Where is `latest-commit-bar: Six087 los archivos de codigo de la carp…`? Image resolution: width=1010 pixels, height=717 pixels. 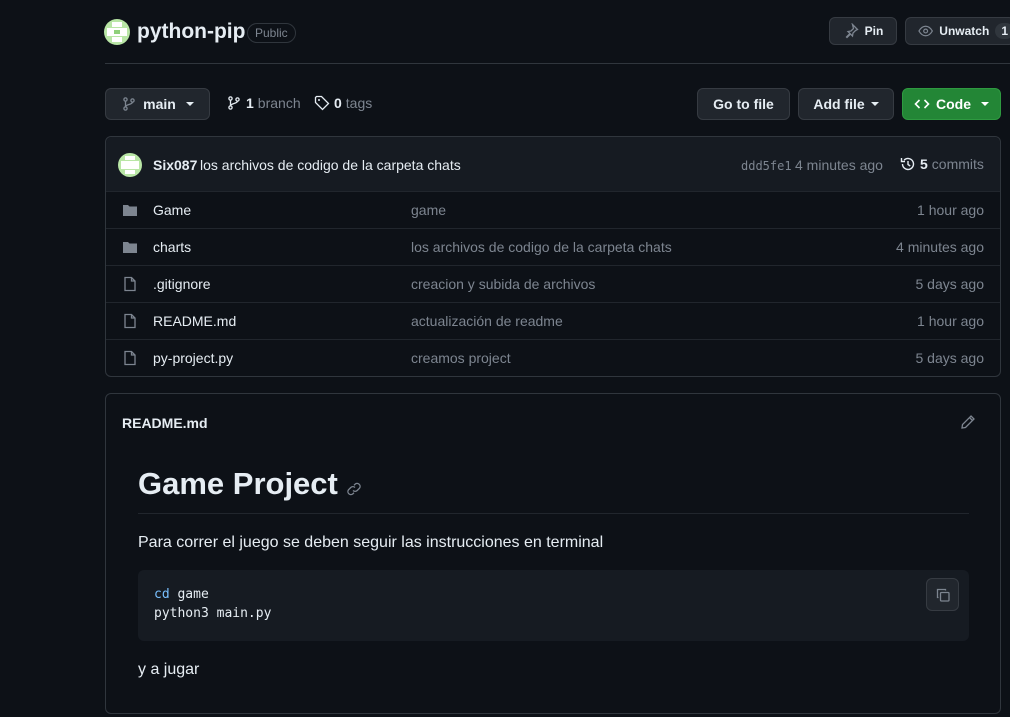 latest-commit-bar: Six087 los archivos de codigo de la carp… is located at coordinates (553, 164).